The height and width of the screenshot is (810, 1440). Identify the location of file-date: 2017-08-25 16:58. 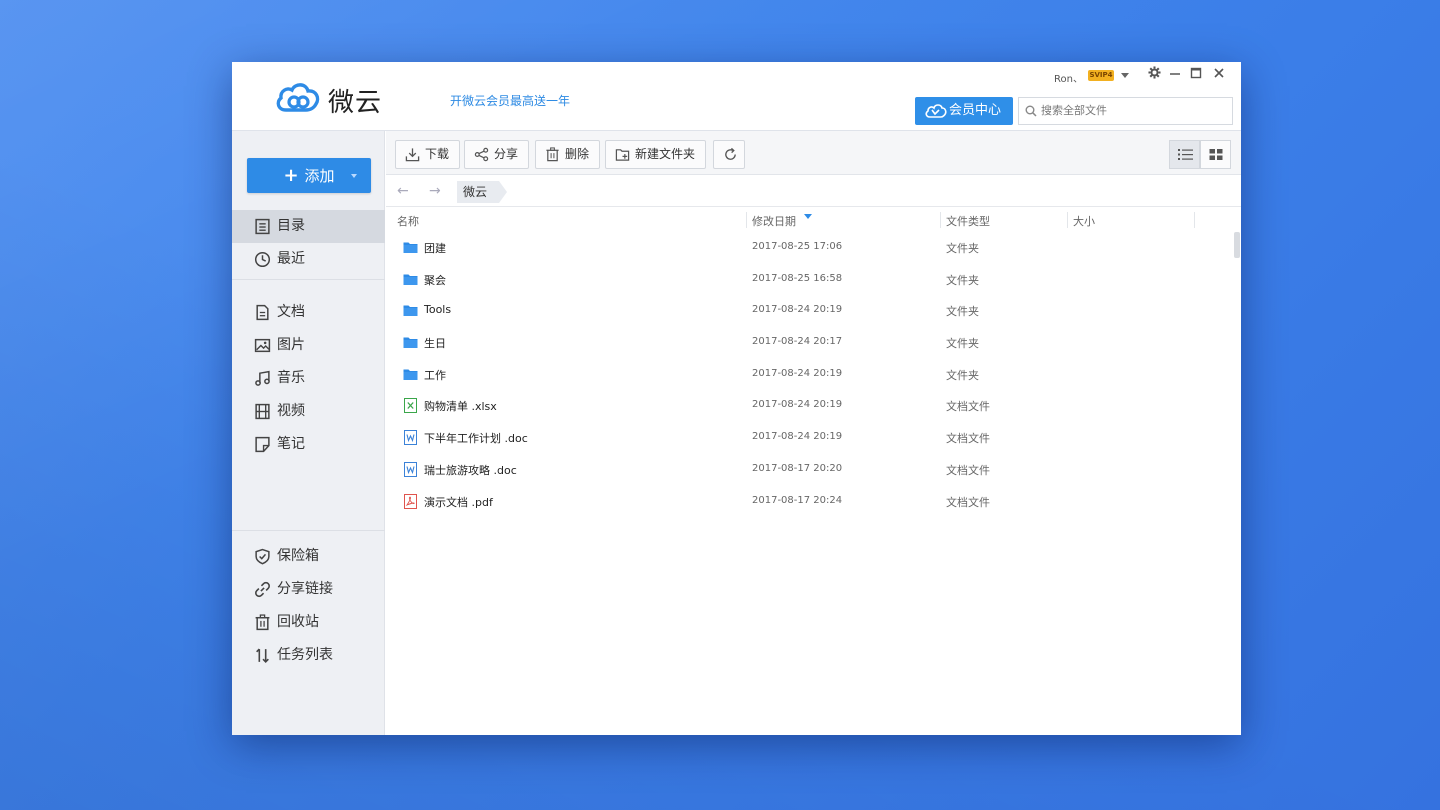
(797, 278).